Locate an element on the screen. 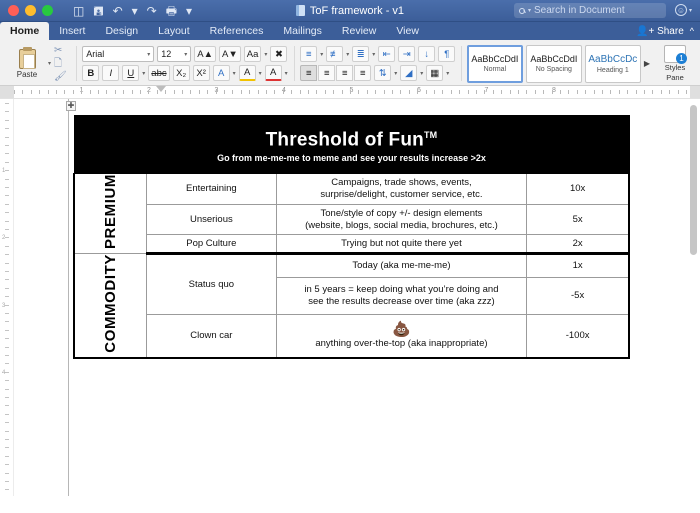 This screenshot has height=513, width=700. change-case-button: Aa is located at coordinates (252, 54).